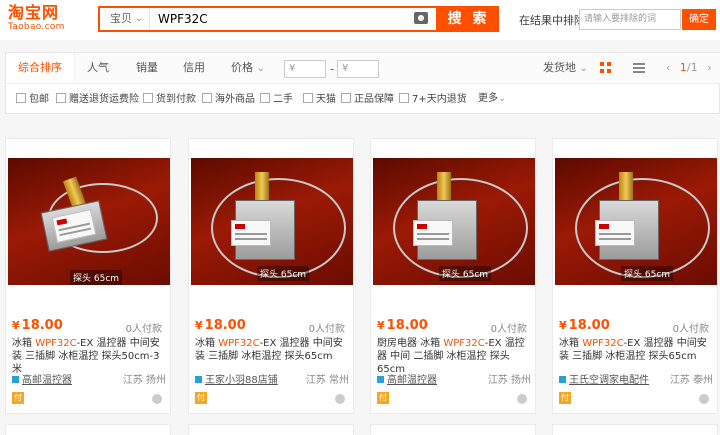 This screenshot has width=720, height=435. Describe the element at coordinates (468, 19) in the screenshot. I see `search-button: 搜 索` at that location.